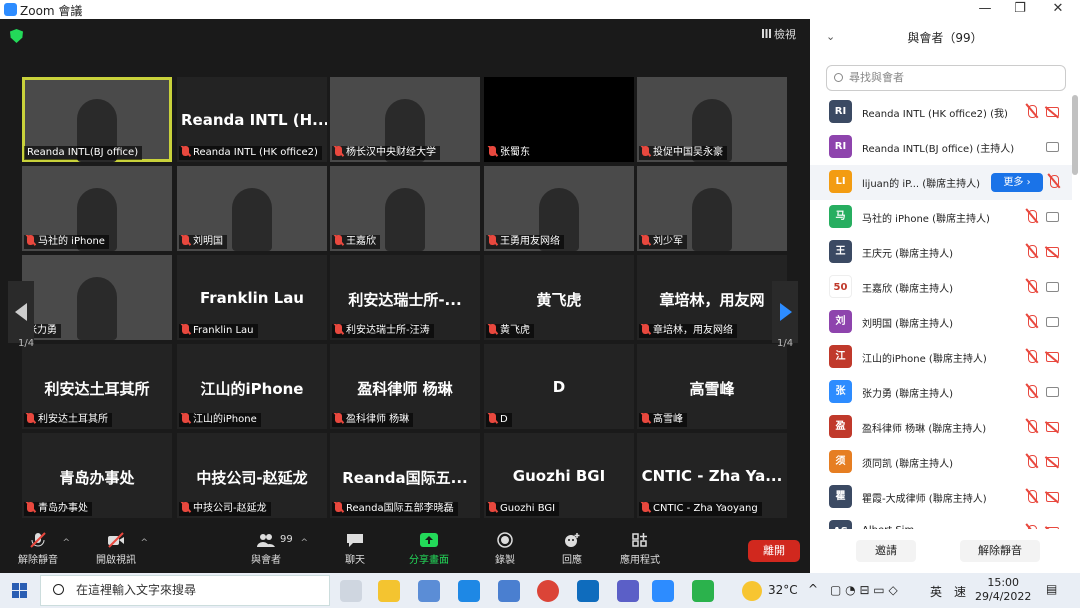 The height and width of the screenshot is (608, 1080). I want to click on participant-tile: 马社的 iPhone, so click(97, 208).